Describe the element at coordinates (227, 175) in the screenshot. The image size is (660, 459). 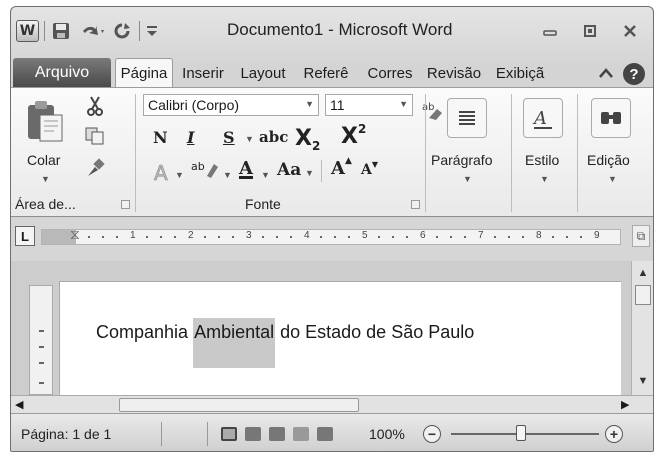
I see `highlight-dropdown-icon: ▼` at that location.